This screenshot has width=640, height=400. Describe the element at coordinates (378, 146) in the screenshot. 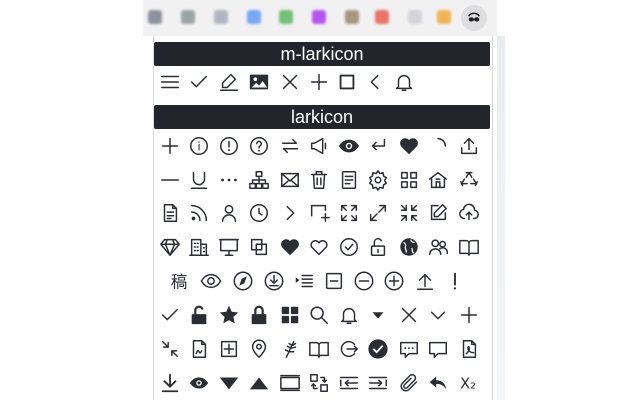

I see `enter-icon` at that location.